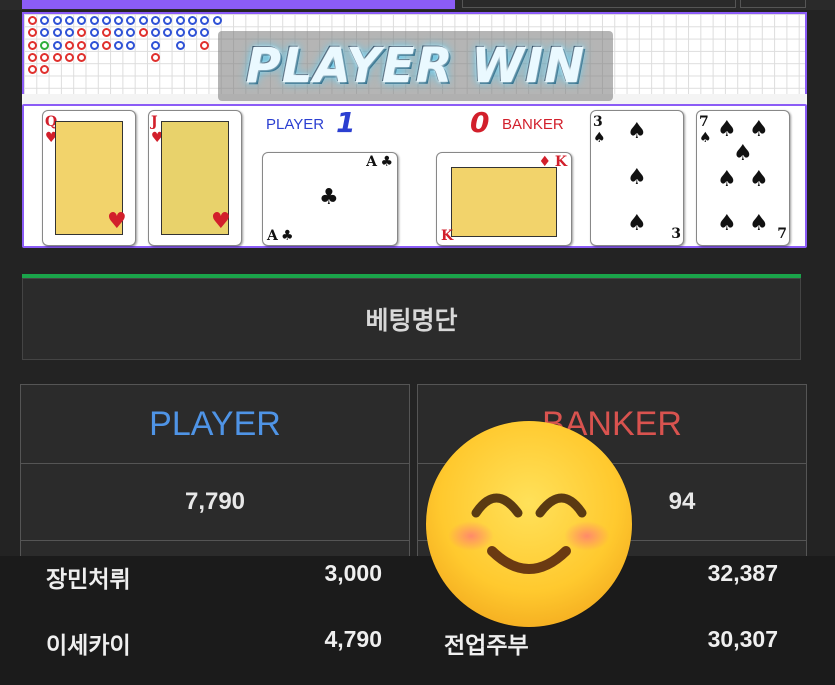 This screenshot has width=835, height=685. I want to click on banker-card-2: 3 ♠ ♠ ♠ ♠ 3, so click(637, 178).